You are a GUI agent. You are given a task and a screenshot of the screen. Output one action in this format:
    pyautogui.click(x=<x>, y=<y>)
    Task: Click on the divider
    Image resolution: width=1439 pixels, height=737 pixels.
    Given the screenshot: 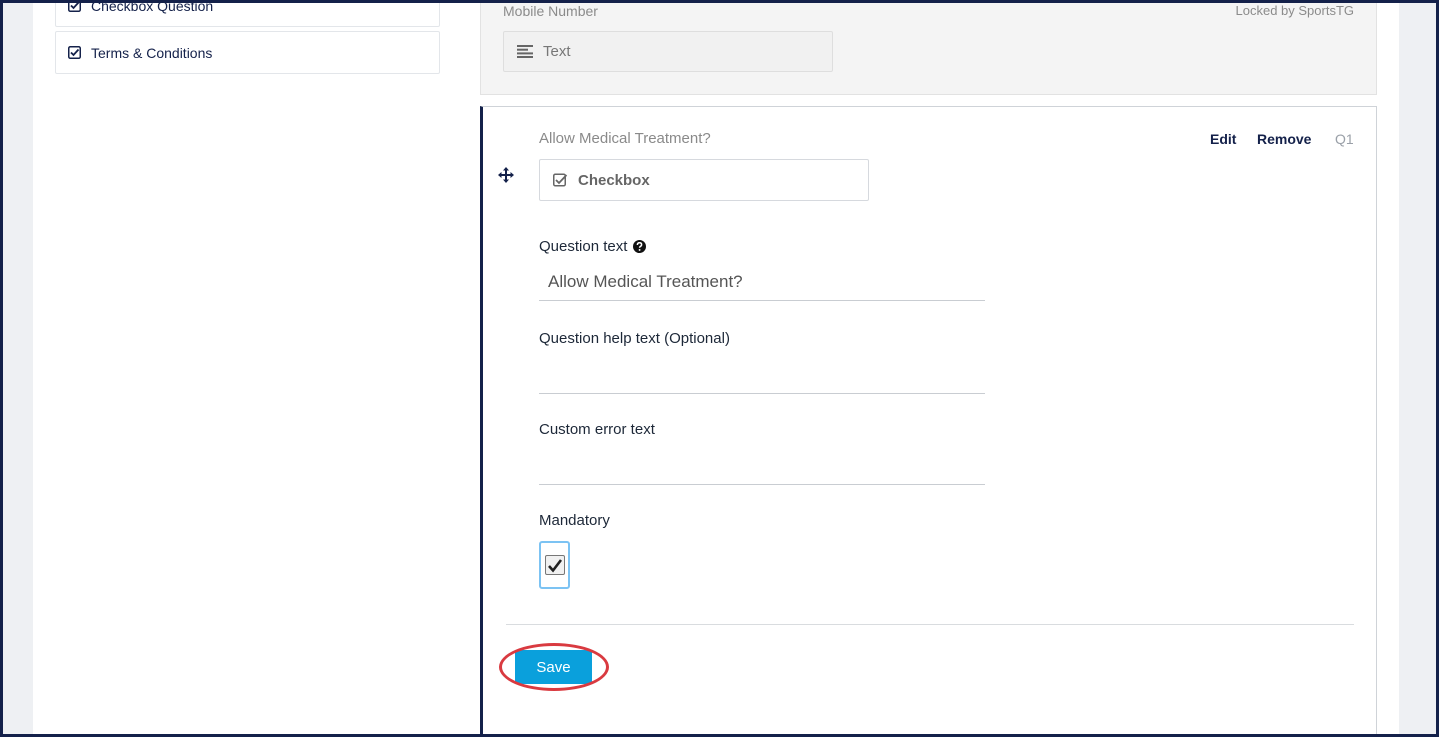 What is the action you would take?
    pyautogui.click(x=930, y=624)
    